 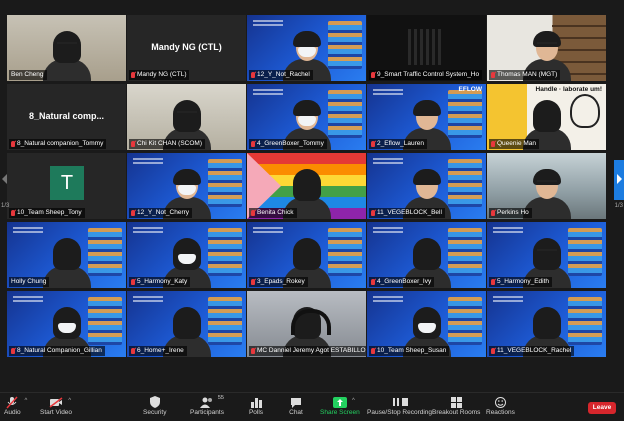 I want to click on reactions-label: Reactions, so click(x=500, y=412).